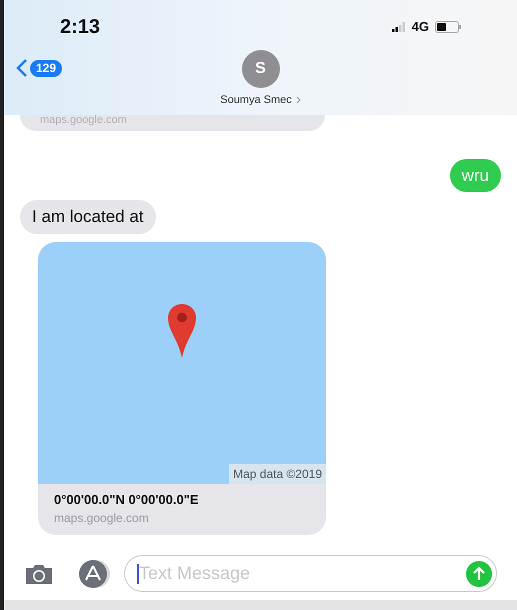  I want to click on unread-count: 129, so click(46, 68).